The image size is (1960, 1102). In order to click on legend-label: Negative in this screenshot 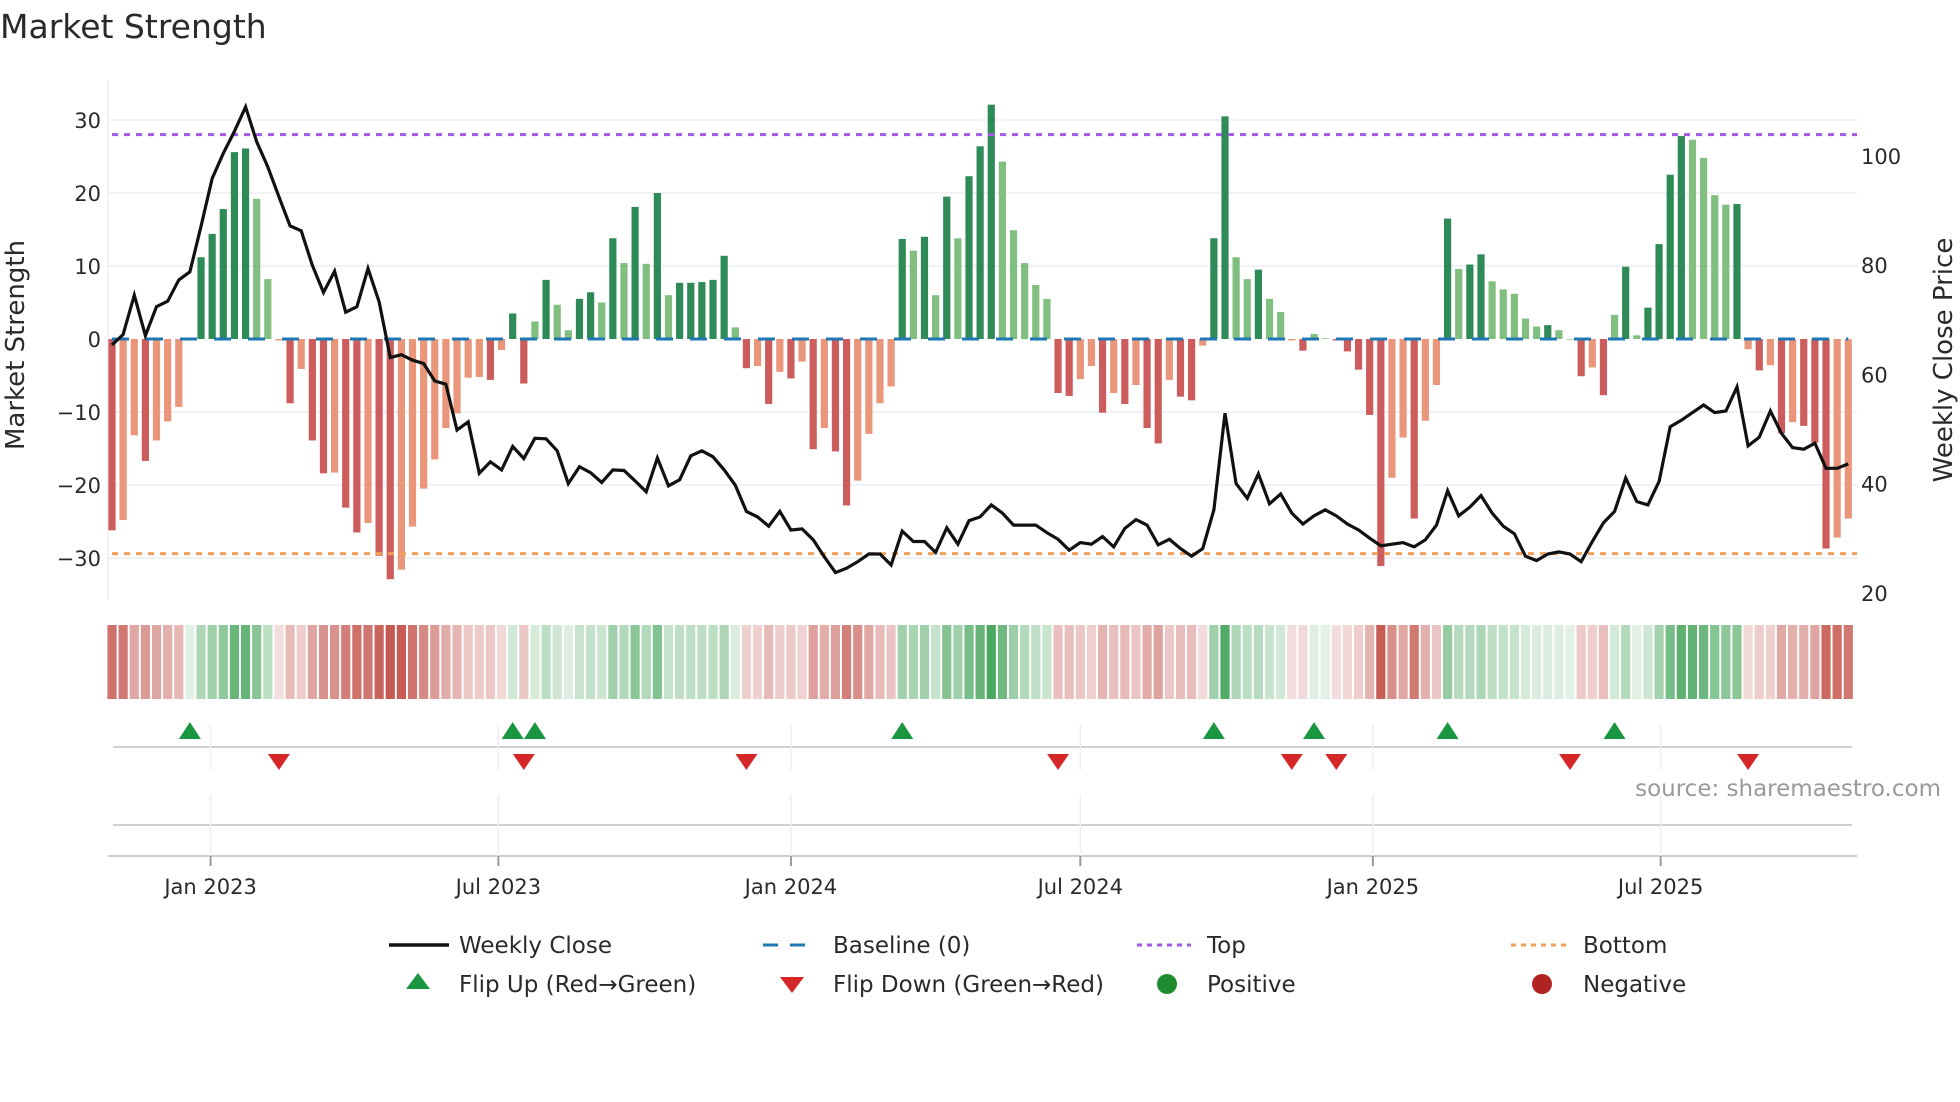, I will do `click(1634, 985)`.